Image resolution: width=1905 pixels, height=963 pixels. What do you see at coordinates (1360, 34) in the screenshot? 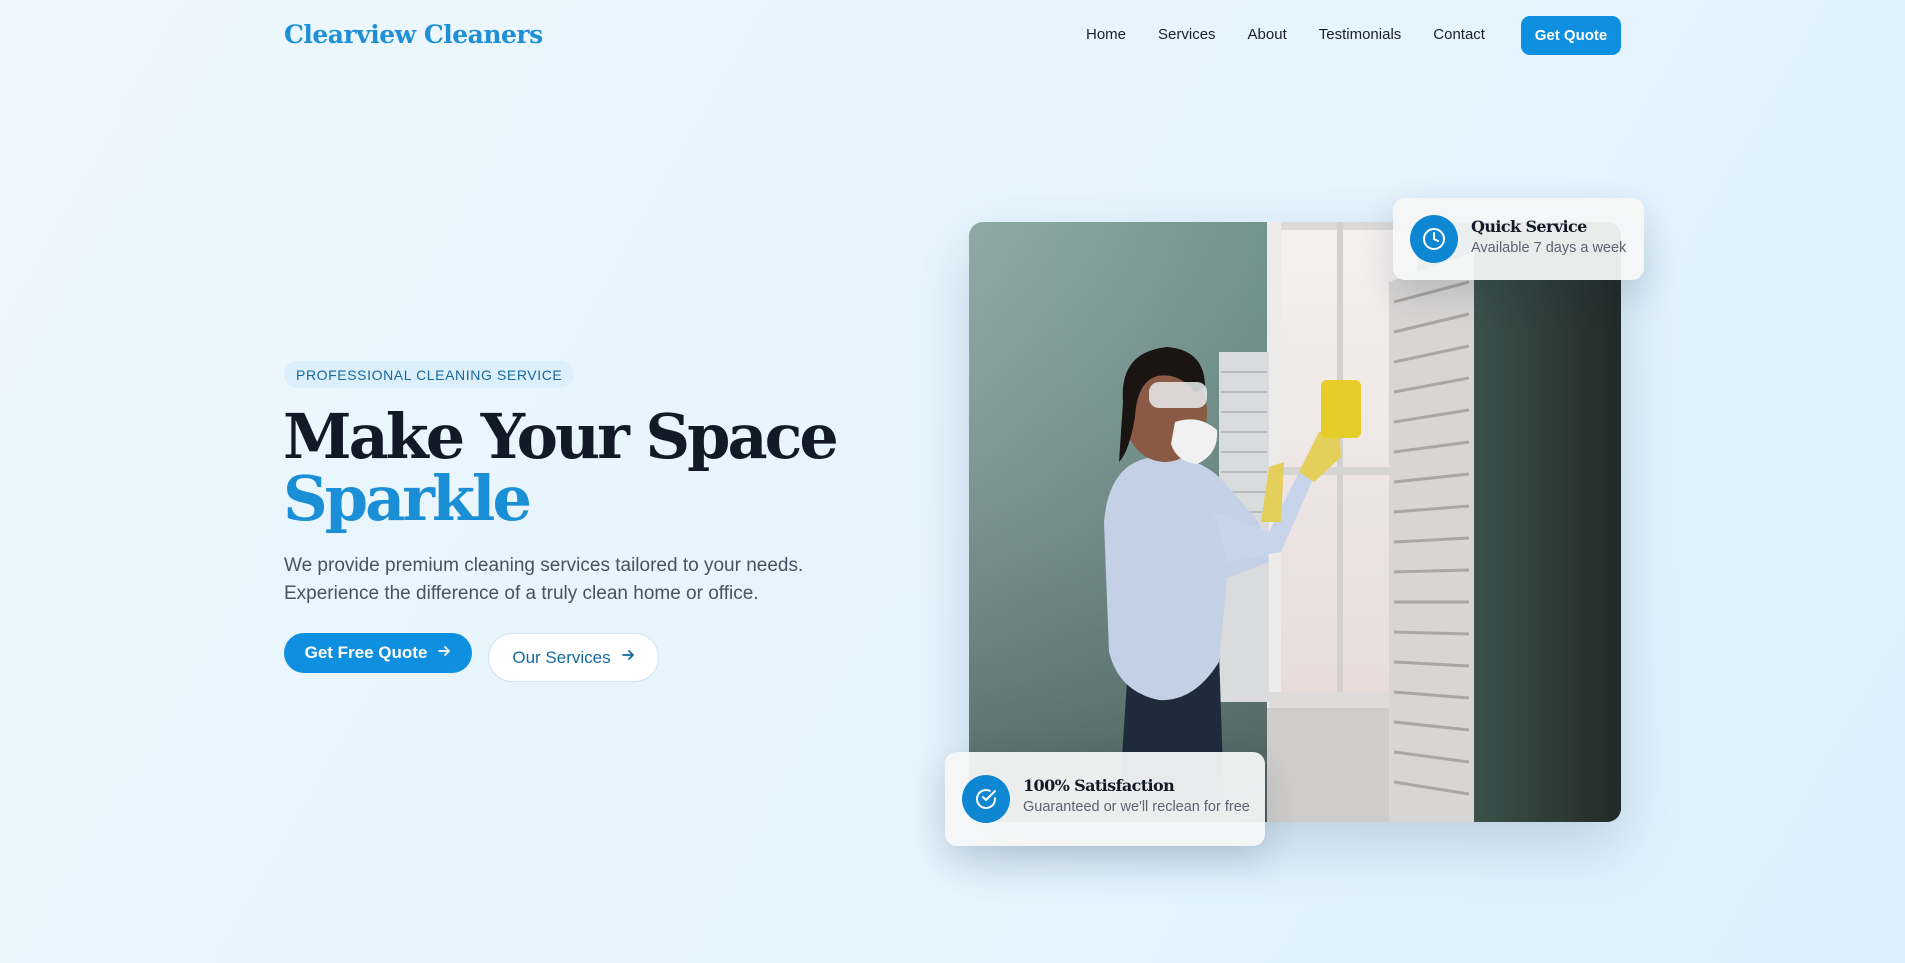
I see `nav-link-testimonials: Testimonials` at bounding box center [1360, 34].